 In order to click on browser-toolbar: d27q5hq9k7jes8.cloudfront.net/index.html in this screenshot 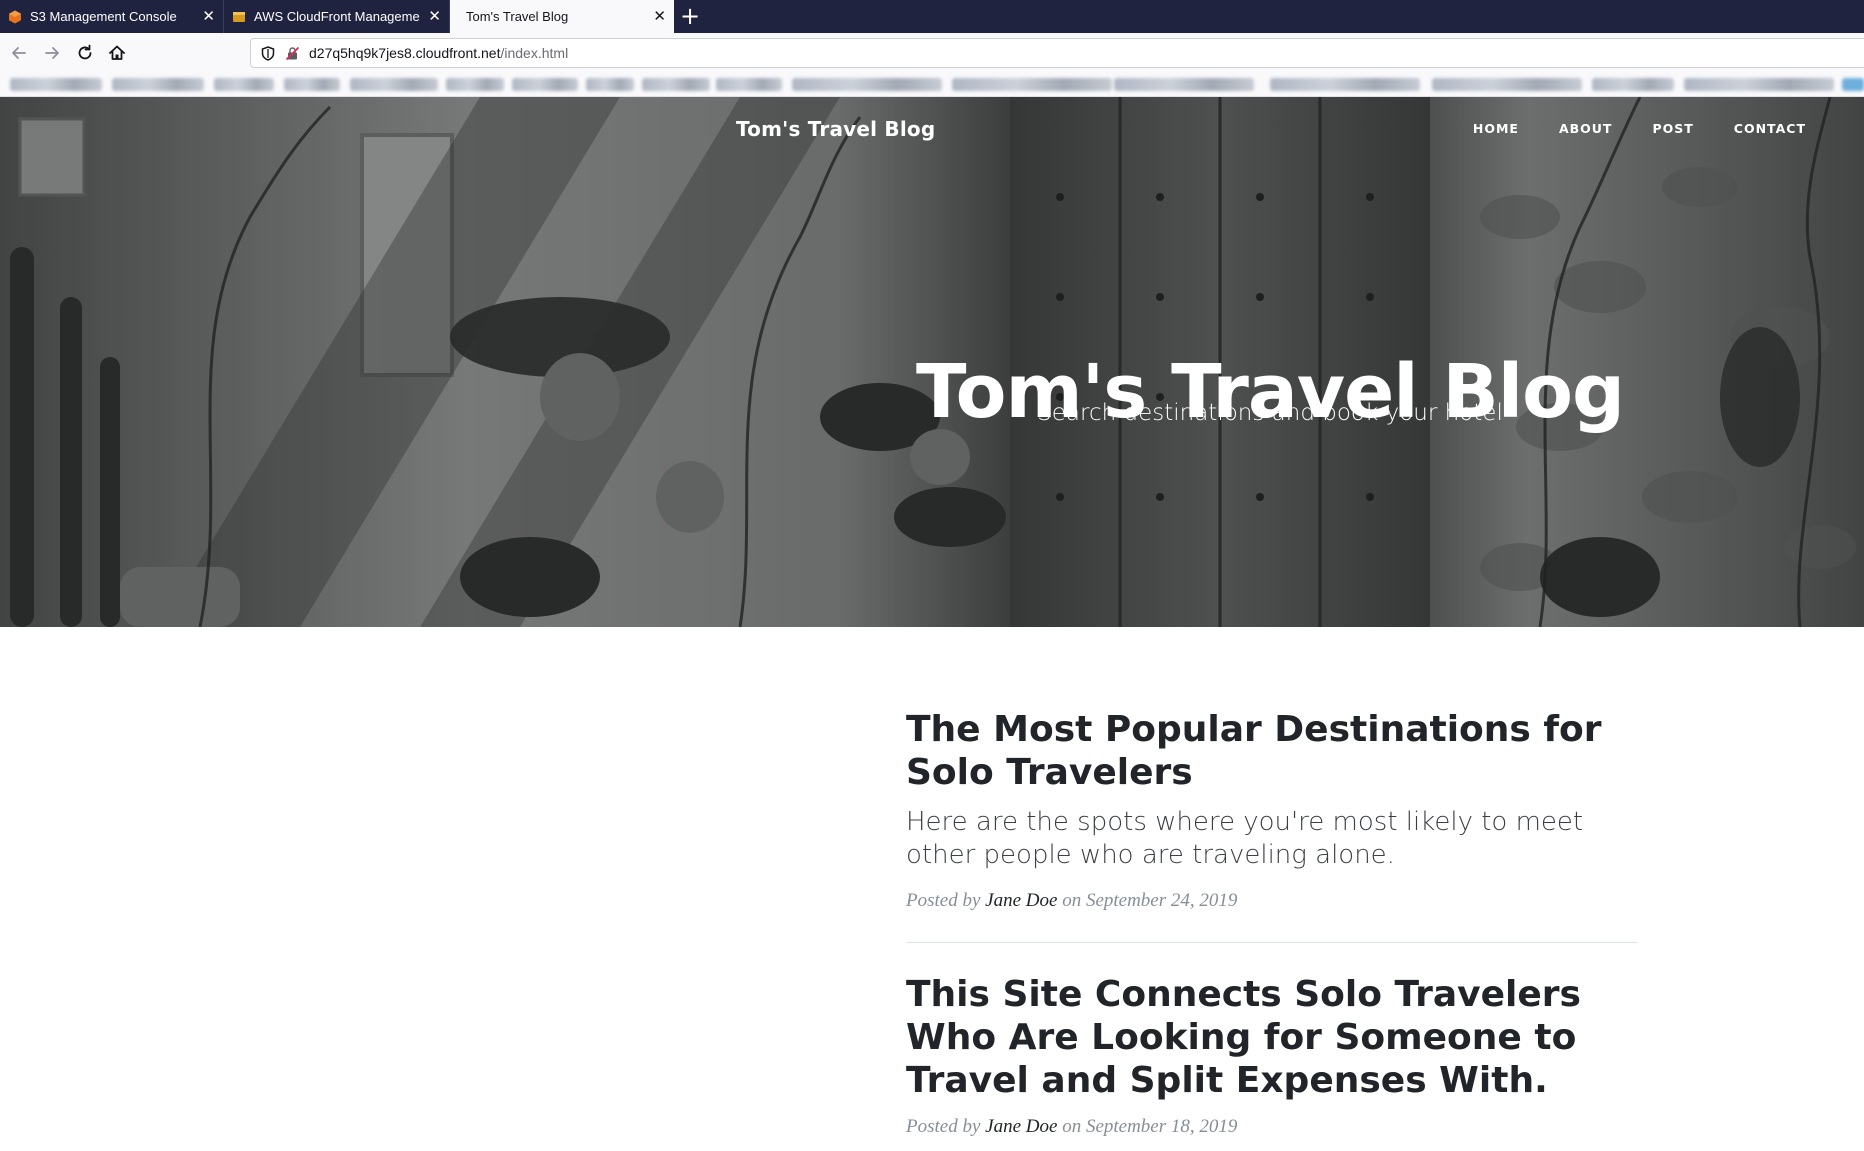, I will do `click(932, 53)`.